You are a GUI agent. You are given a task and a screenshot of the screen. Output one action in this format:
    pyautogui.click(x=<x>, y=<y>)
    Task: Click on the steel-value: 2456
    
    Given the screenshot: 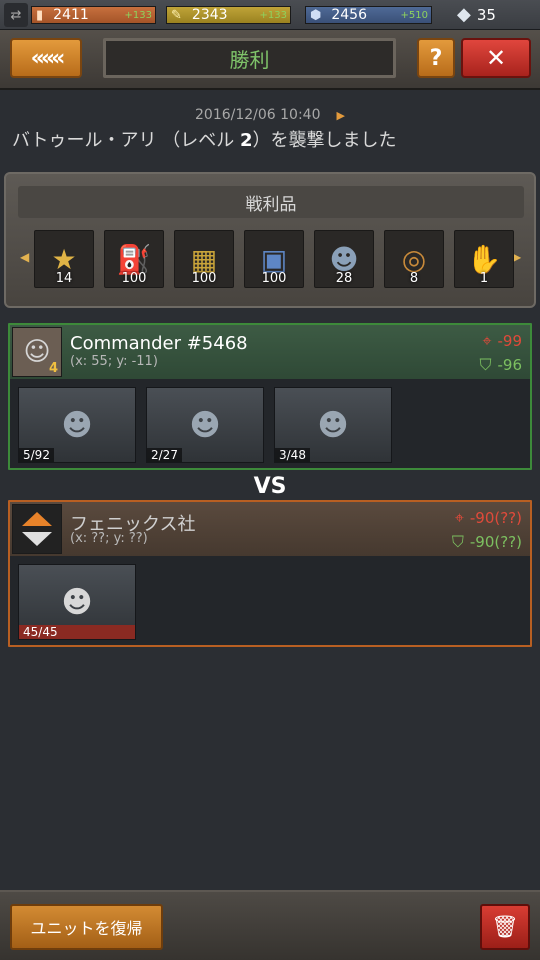 What is the action you would take?
    pyautogui.click(x=349, y=15)
    